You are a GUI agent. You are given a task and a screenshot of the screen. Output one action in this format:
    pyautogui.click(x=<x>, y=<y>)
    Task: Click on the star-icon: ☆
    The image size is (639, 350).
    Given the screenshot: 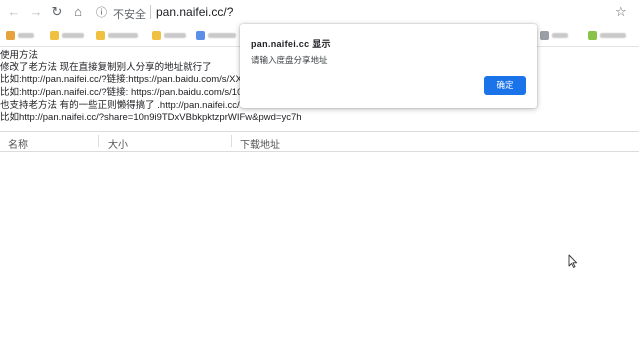 What is the action you would take?
    pyautogui.click(x=621, y=12)
    